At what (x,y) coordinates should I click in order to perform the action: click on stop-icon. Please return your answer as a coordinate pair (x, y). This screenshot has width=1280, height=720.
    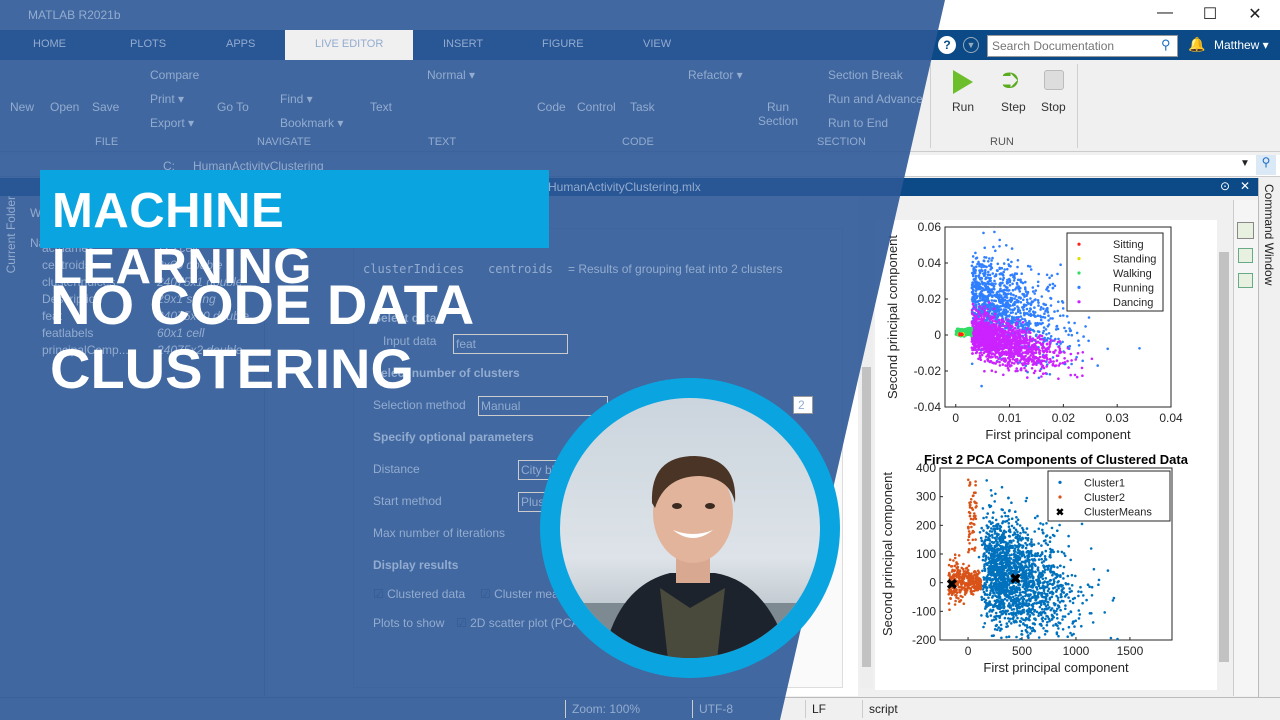
    Looking at the image, I should click on (1054, 80).